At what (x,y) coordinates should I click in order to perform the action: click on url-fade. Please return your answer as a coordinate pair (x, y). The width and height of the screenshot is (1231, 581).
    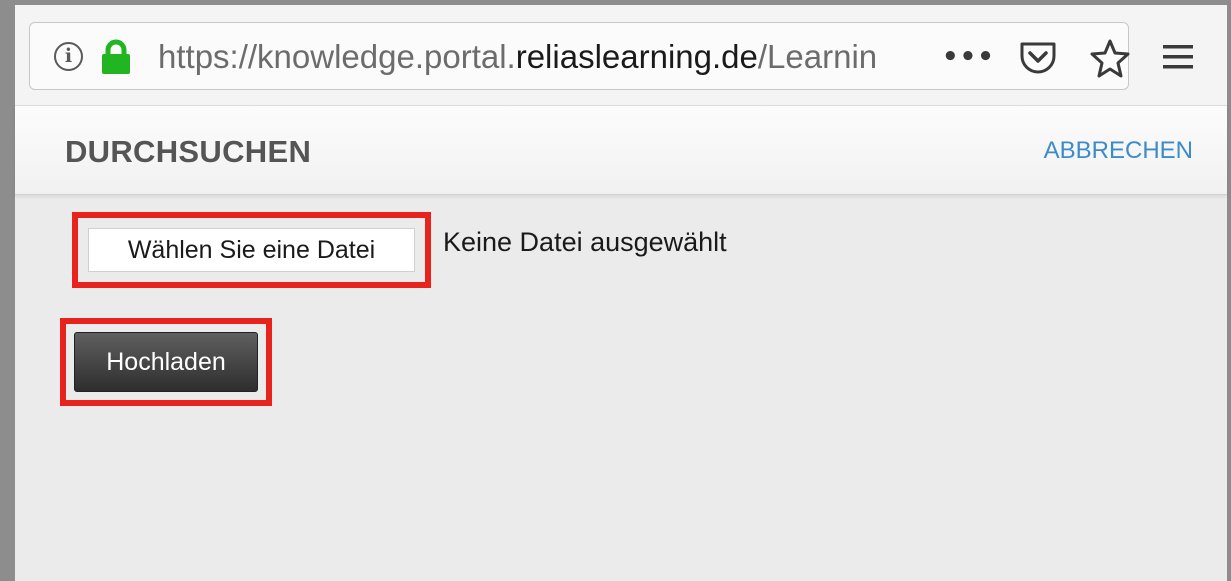
    Looking at the image, I should click on (906, 57).